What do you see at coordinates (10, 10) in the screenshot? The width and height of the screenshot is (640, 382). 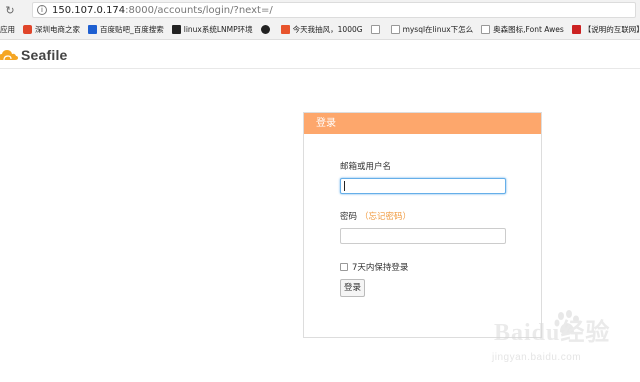 I see `reload-icon: ↻` at bounding box center [10, 10].